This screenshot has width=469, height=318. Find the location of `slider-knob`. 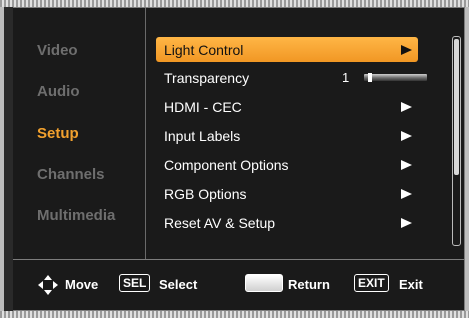

slider-knob is located at coordinates (370, 77).